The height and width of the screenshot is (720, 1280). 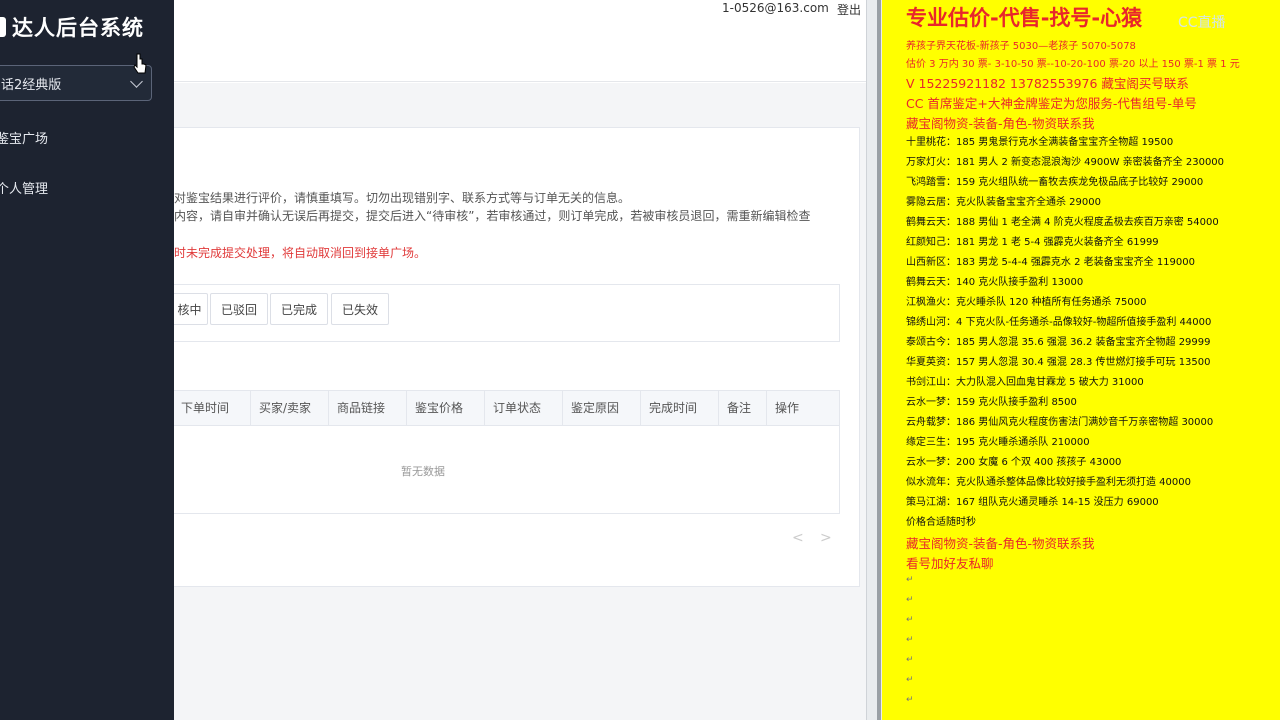 I want to click on chevron-down-icon, so click(x=136, y=81).